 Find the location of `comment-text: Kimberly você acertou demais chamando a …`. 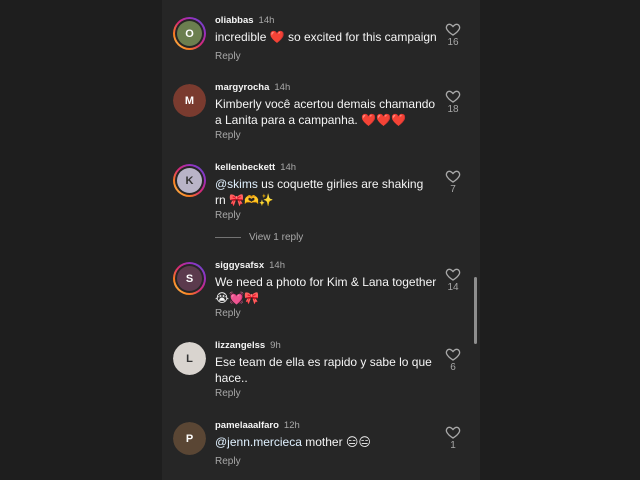

comment-text: Kimberly você acertou demais chamando a … is located at coordinates (325, 112).